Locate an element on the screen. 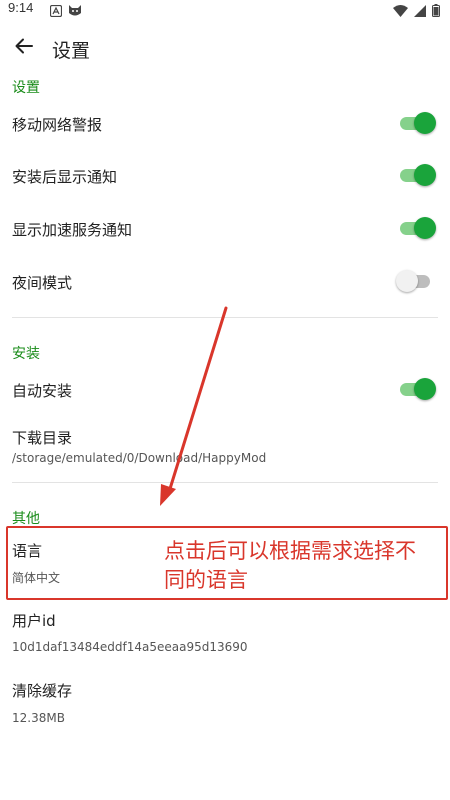 The height and width of the screenshot is (800, 450). user-id-value: 10d1daf13484eddf14a5eeaa95d13690 is located at coordinates (130, 647).